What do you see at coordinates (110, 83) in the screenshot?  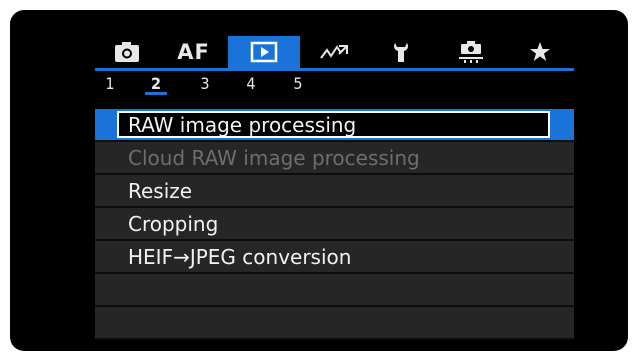 I see `page-tab-1: 1` at bounding box center [110, 83].